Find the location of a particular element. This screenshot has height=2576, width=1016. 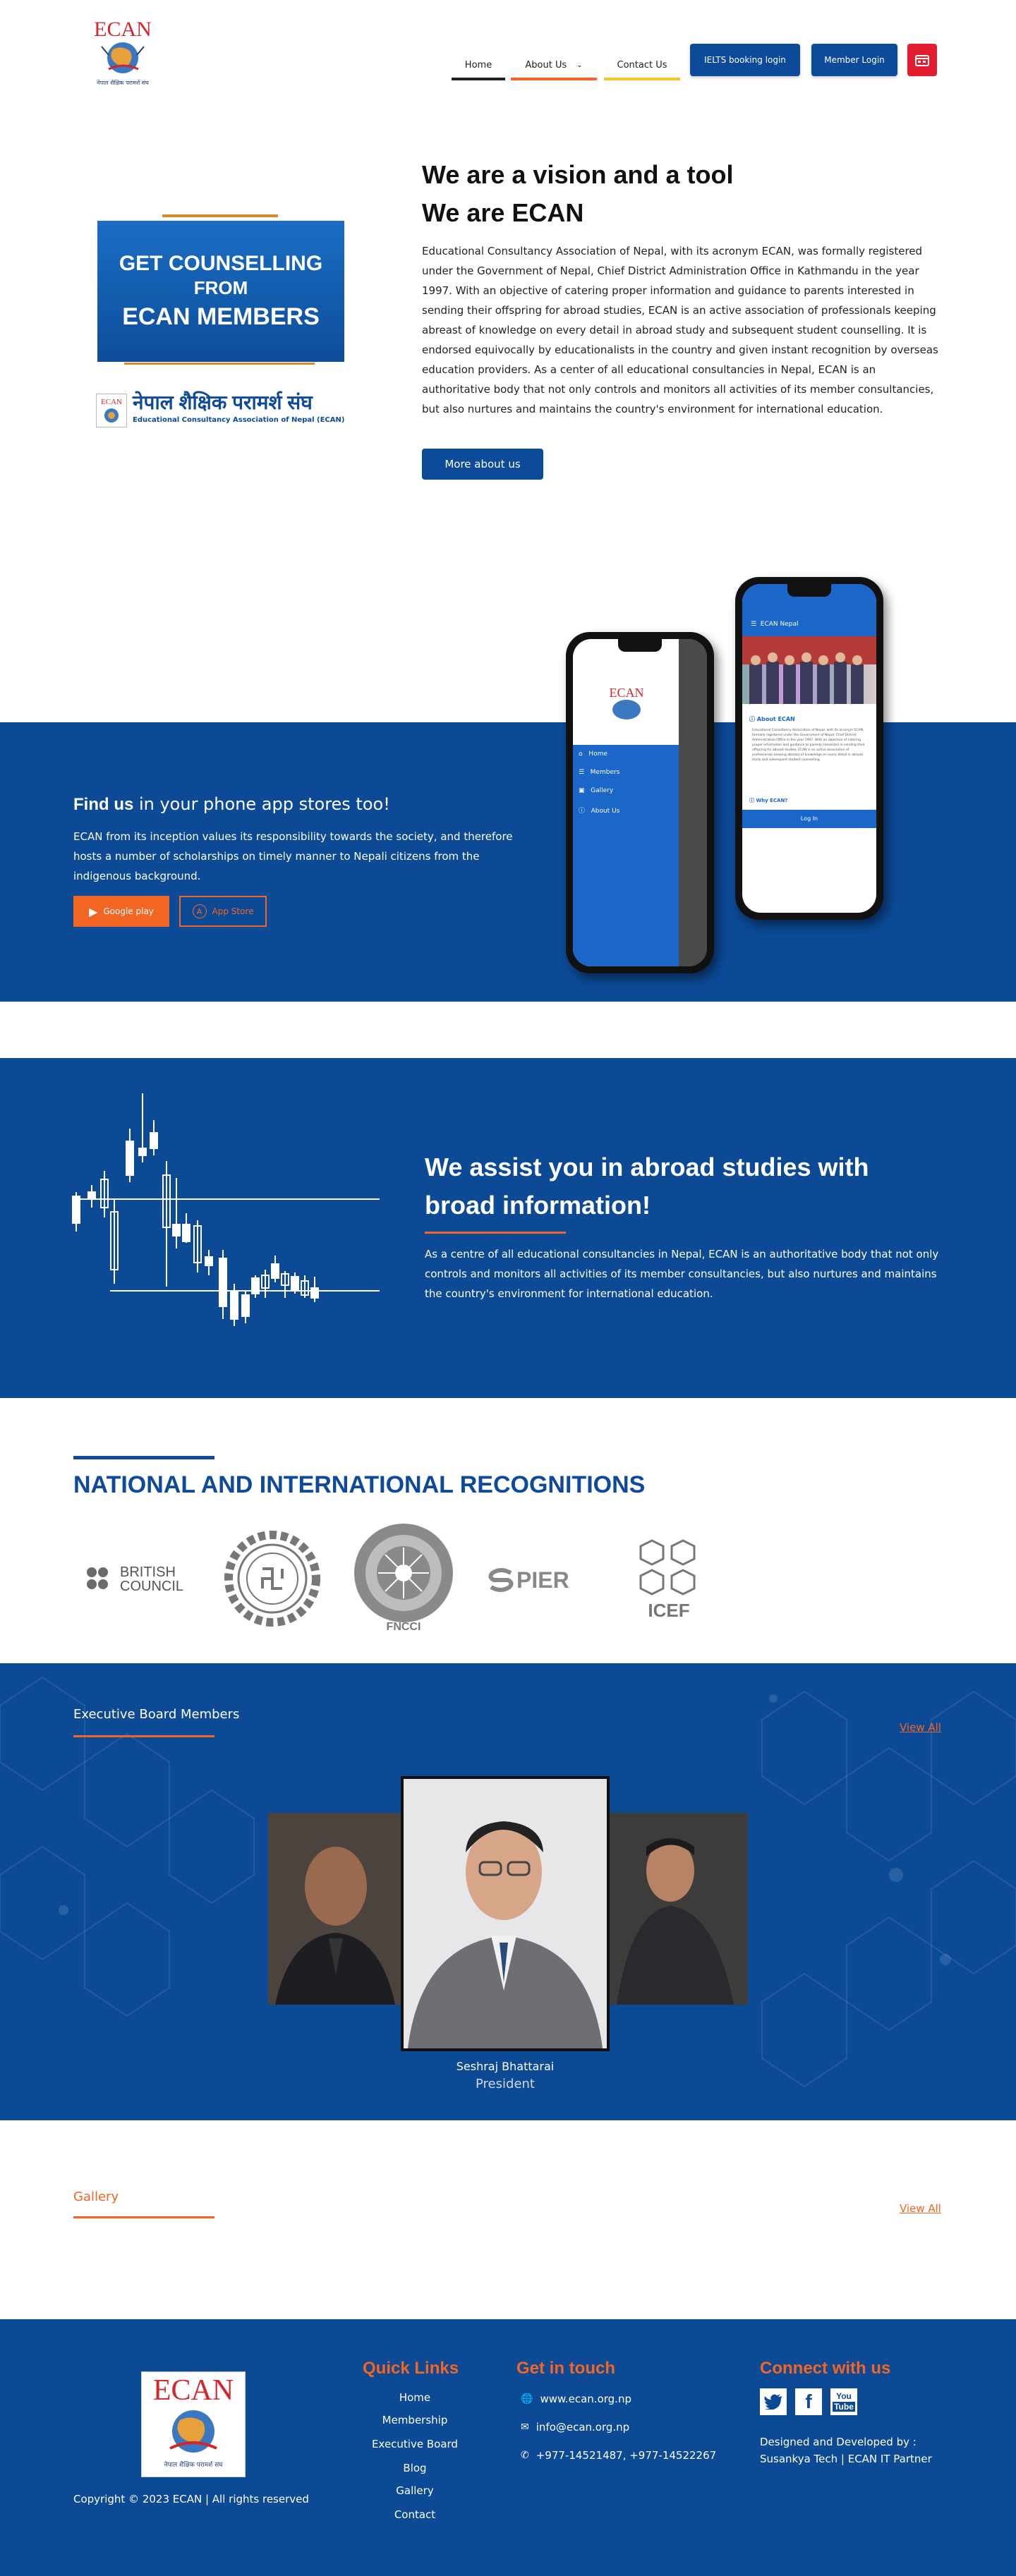

nav-home: Home is located at coordinates (478, 64).